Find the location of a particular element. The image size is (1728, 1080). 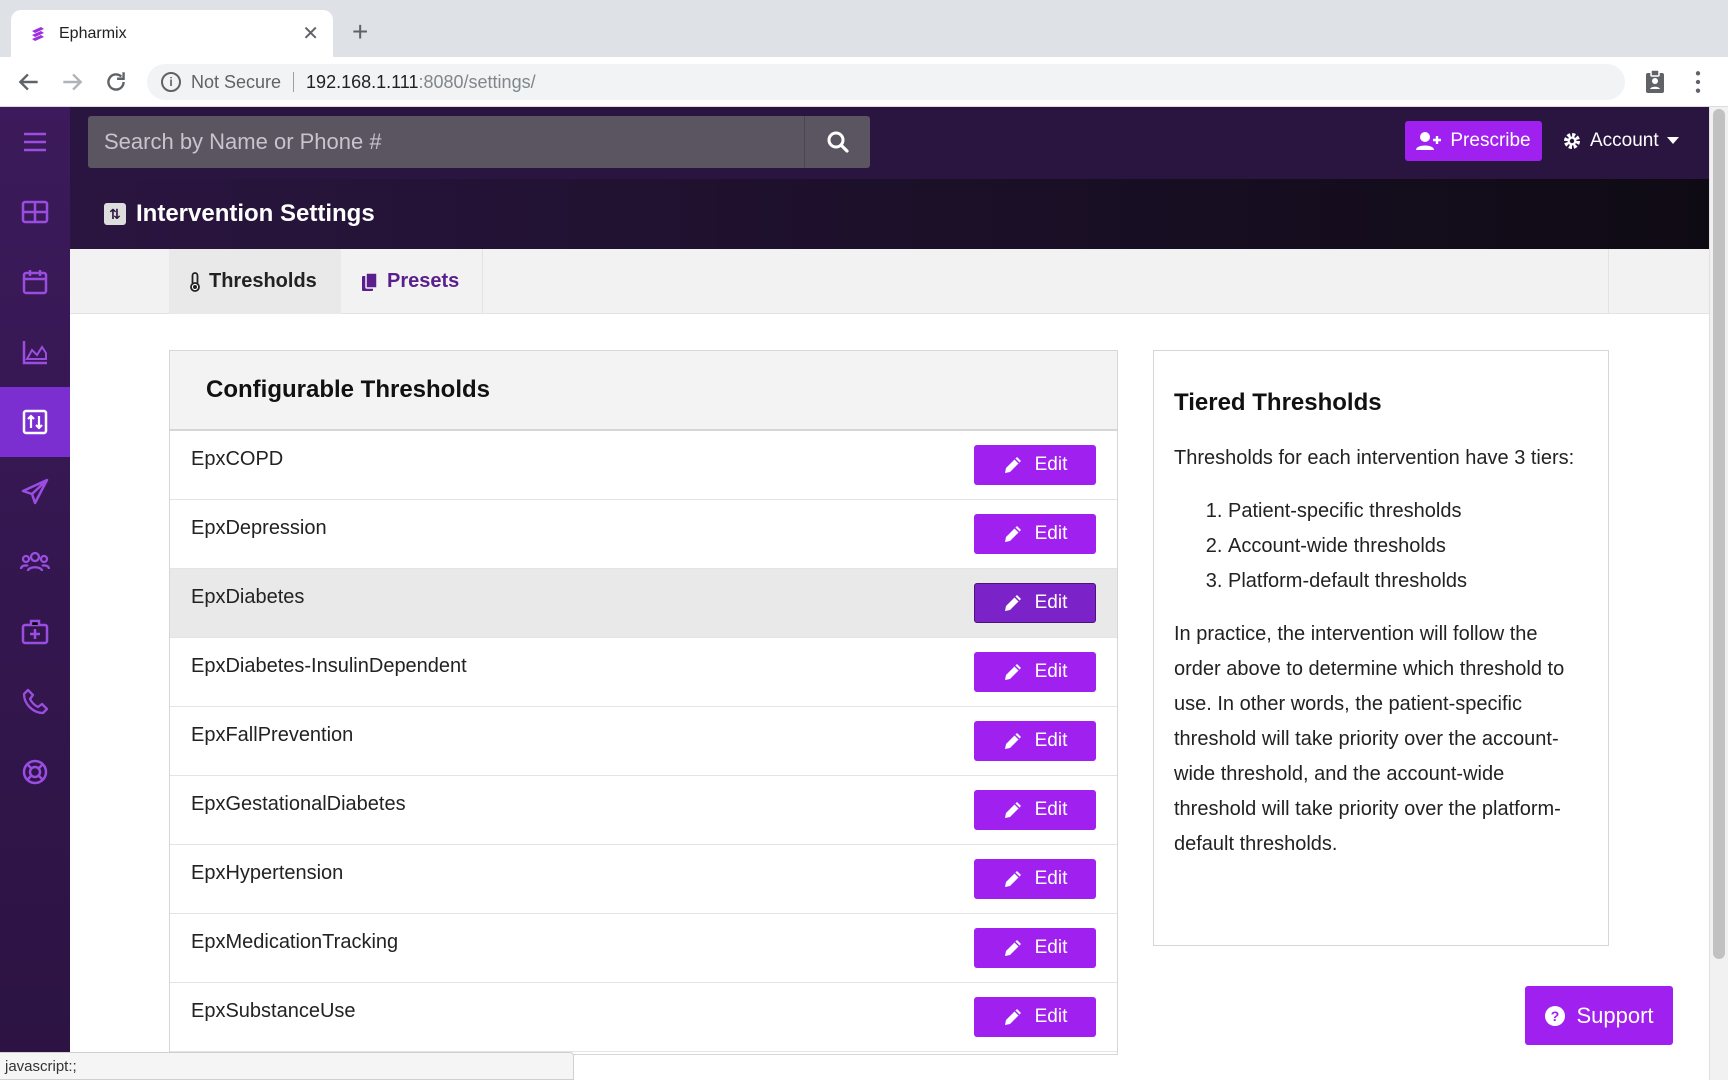

tab-title: Epharmix is located at coordinates (93, 33).